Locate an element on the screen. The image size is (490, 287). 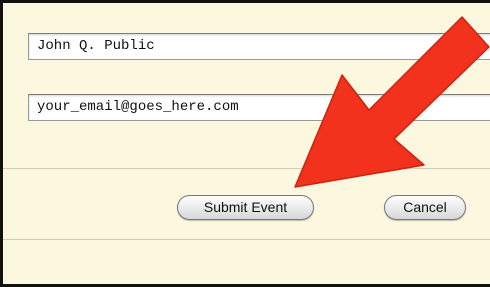
submit-event-button: Submit Event is located at coordinates (245, 207).